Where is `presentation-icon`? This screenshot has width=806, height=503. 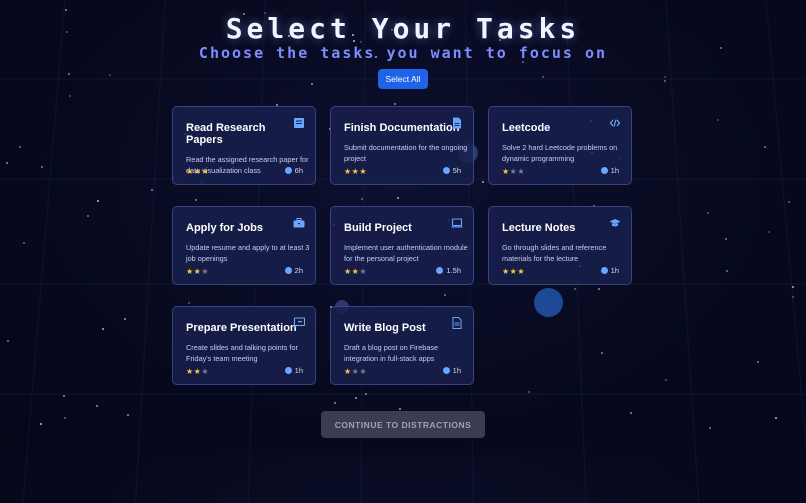 presentation-icon is located at coordinates (299, 322).